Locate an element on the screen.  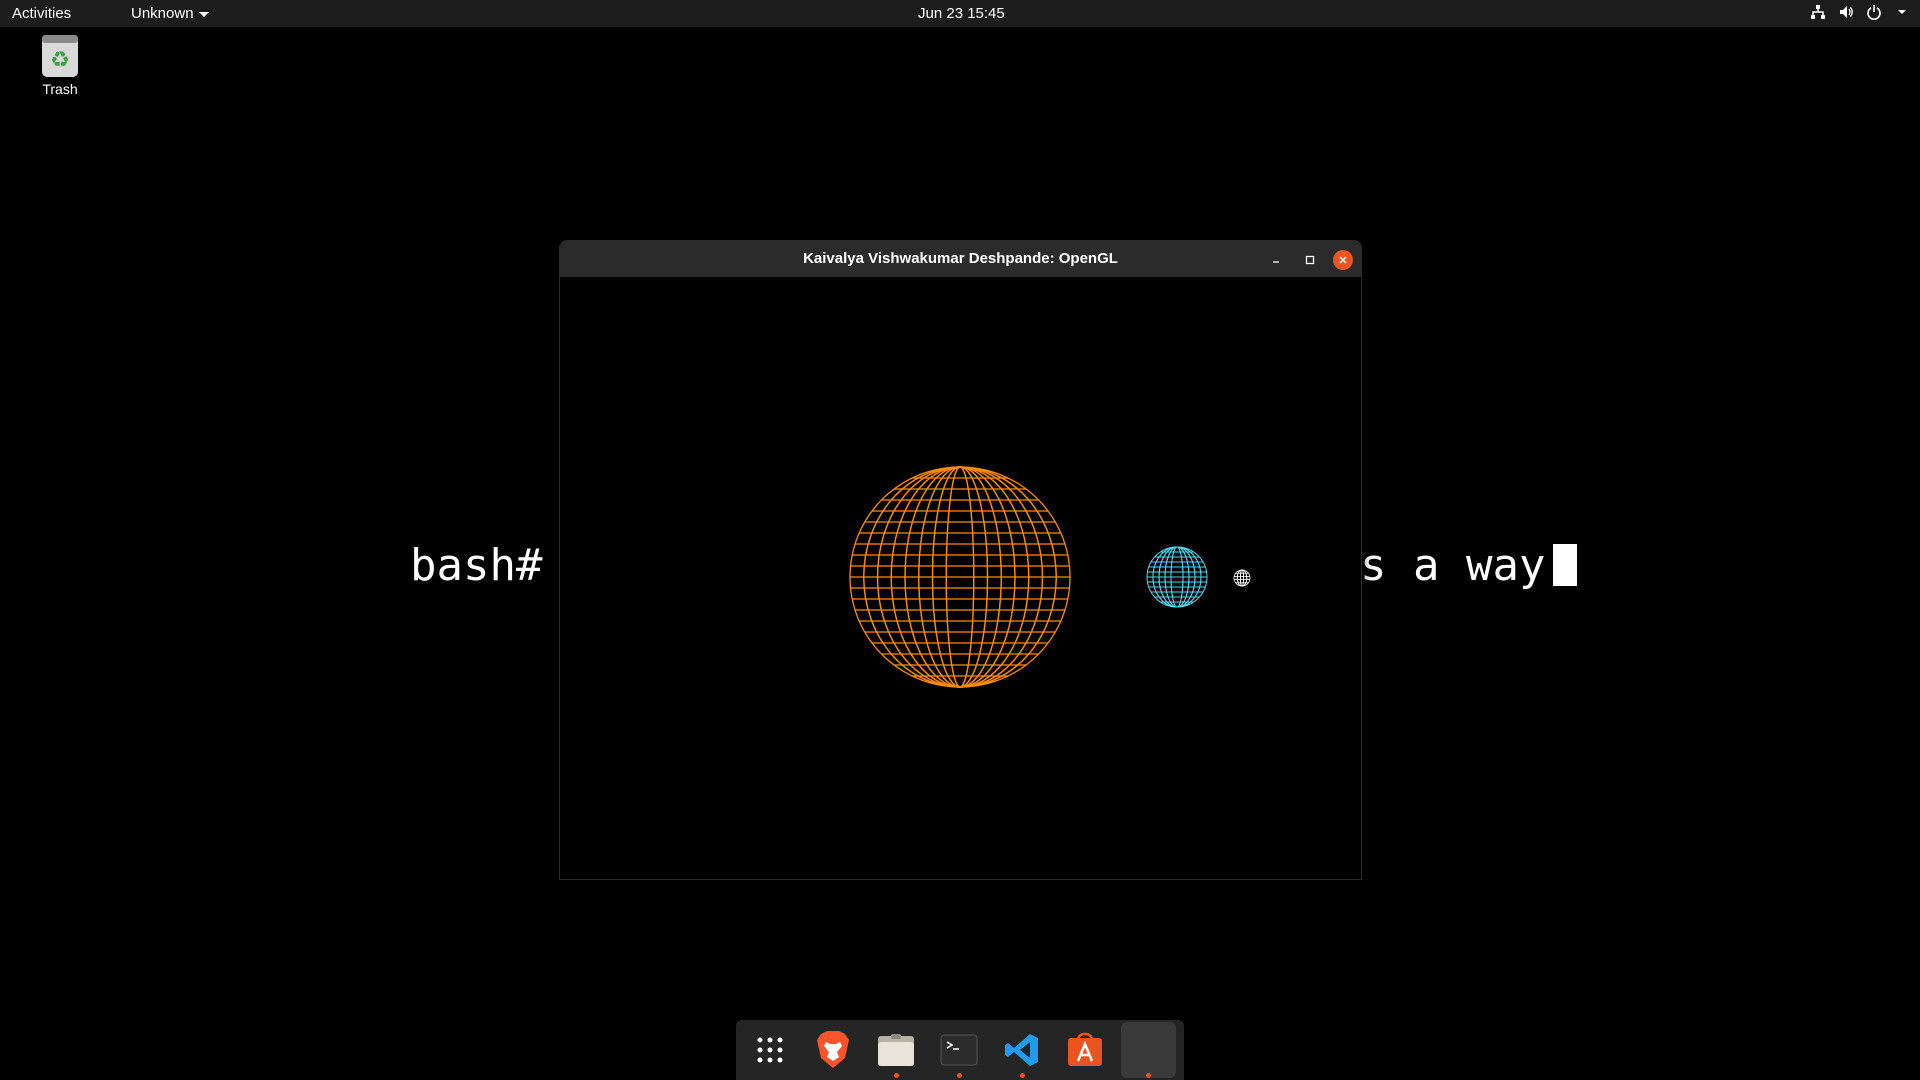
trash-icon: ♻ is located at coordinates (60, 56).